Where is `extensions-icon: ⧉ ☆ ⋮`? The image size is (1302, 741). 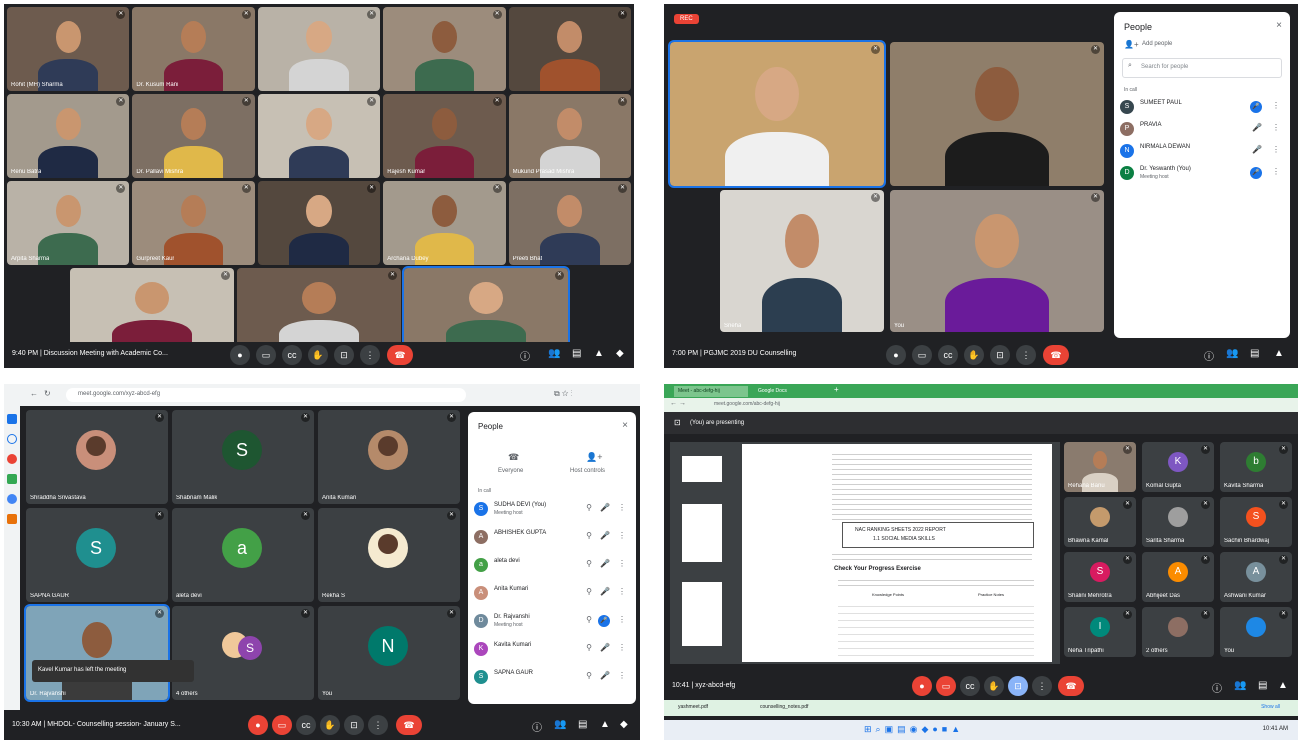
extensions-icon: ⧉ ☆ ⋮ is located at coordinates (563, 394).